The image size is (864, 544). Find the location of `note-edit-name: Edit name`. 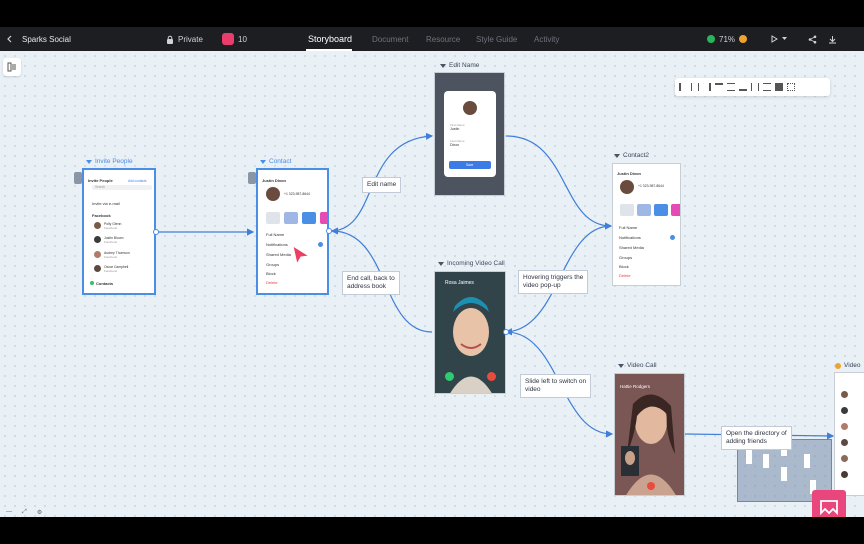

note-edit-name: Edit name is located at coordinates (382, 185).